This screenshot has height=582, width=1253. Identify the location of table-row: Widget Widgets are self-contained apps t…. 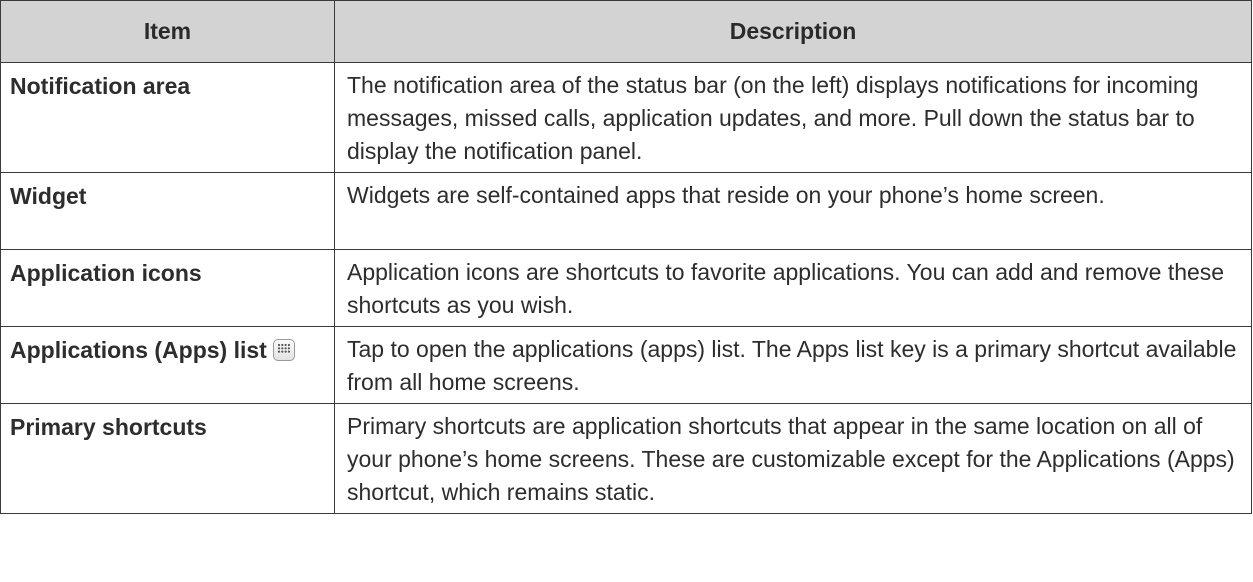
(626, 211).